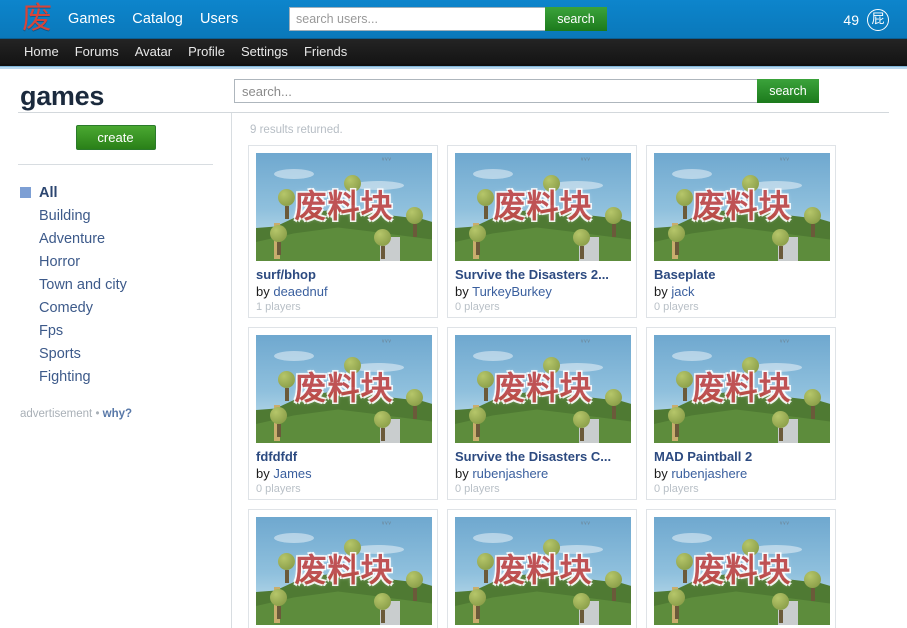 This screenshot has height=628, width=907. Describe the element at coordinates (117, 414) in the screenshot. I see `advertisement-why-link: why?` at that location.